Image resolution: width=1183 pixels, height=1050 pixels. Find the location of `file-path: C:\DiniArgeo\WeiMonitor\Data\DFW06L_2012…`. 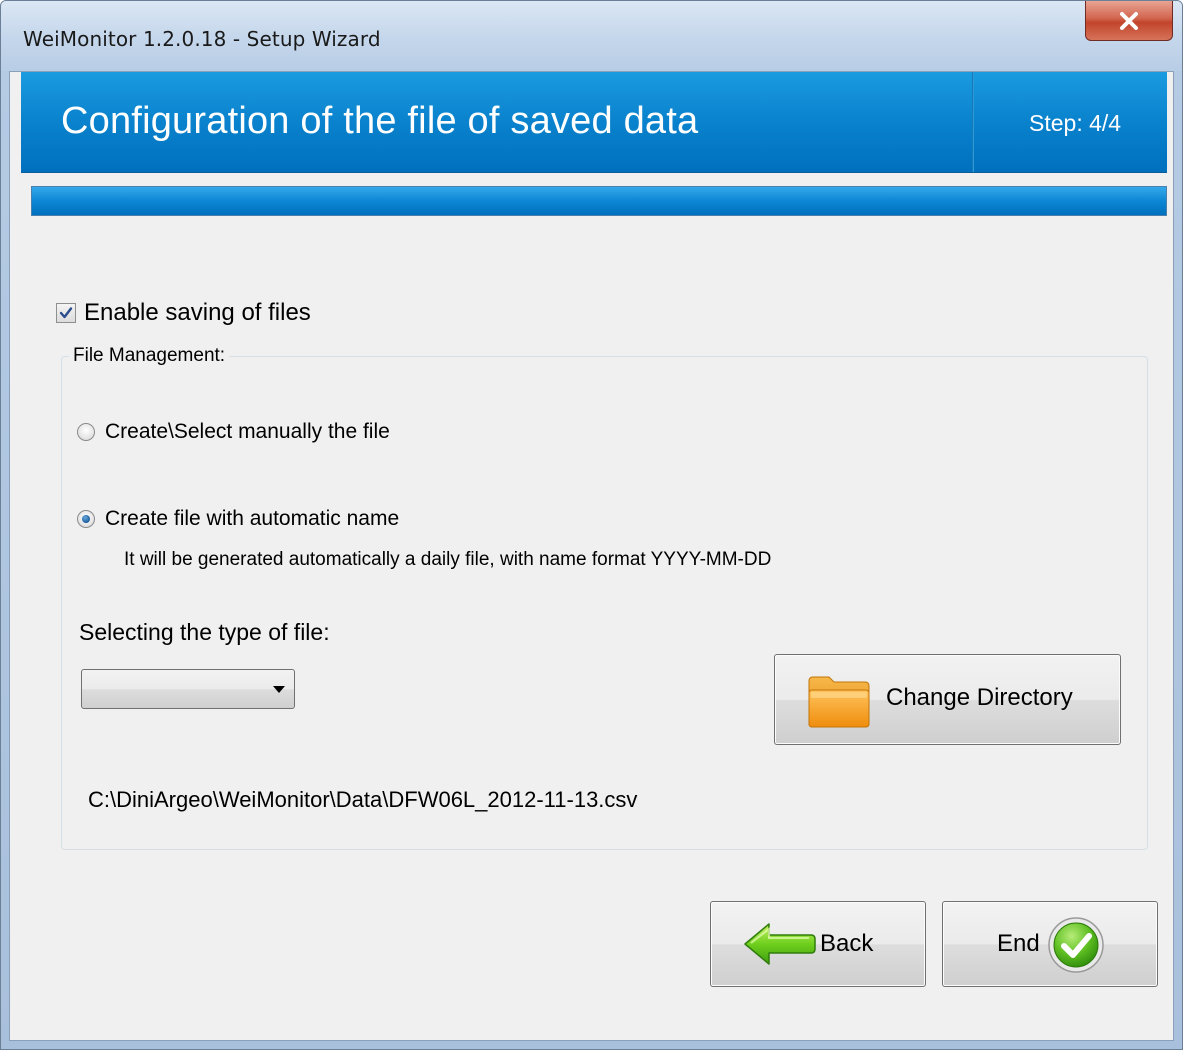

file-path: C:\DiniArgeo\WeiMonitor\Data\DFW06L_2012… is located at coordinates (363, 799).